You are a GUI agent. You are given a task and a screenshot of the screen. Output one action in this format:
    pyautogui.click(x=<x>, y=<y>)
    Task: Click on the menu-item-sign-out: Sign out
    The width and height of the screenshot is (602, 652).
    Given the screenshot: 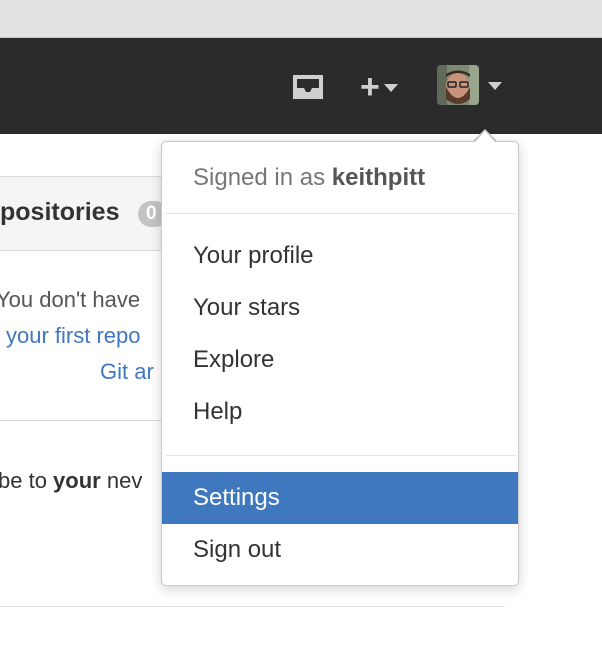 What is the action you would take?
    pyautogui.click(x=340, y=550)
    